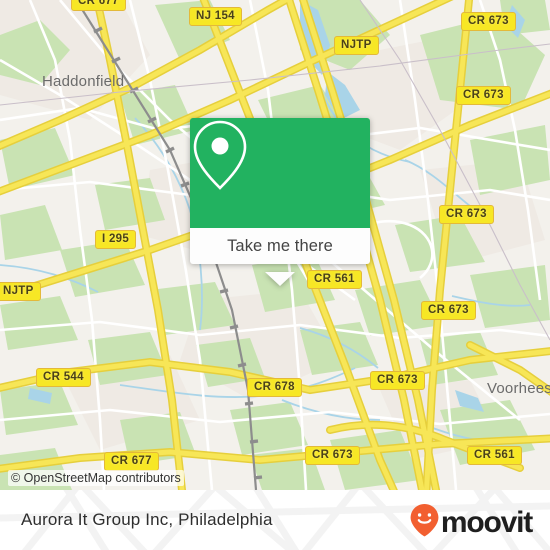 The image size is (550, 550). I want to click on location-popup: Take me there, so click(280, 202).